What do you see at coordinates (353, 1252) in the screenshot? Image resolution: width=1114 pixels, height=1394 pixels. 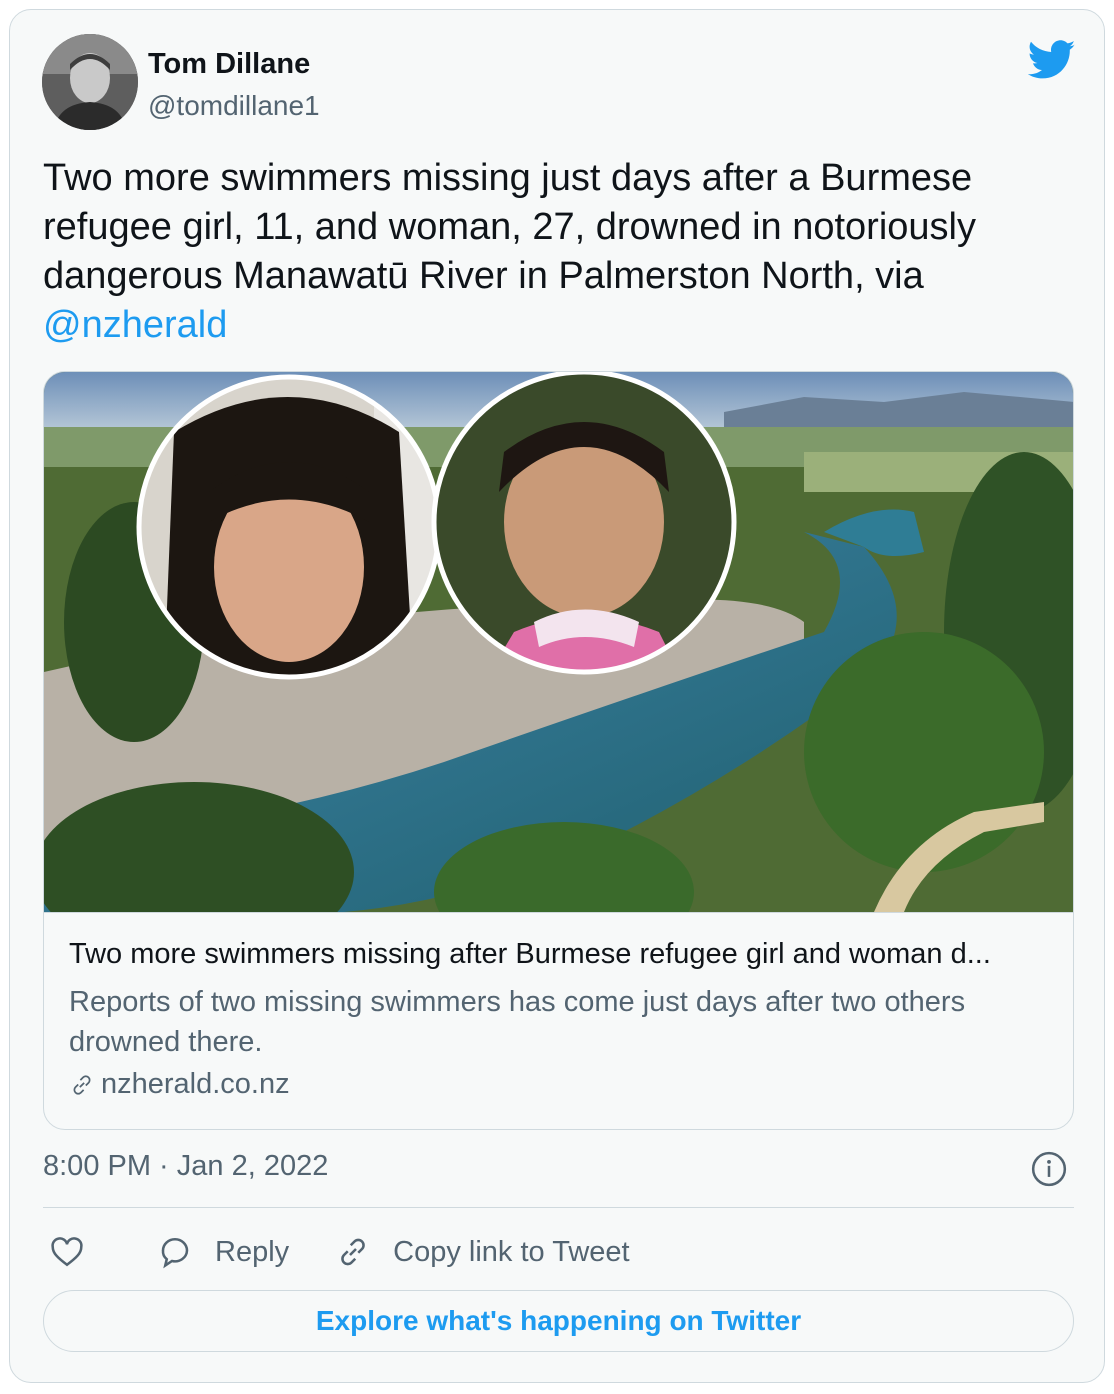 I see `link-chain-icon` at bounding box center [353, 1252].